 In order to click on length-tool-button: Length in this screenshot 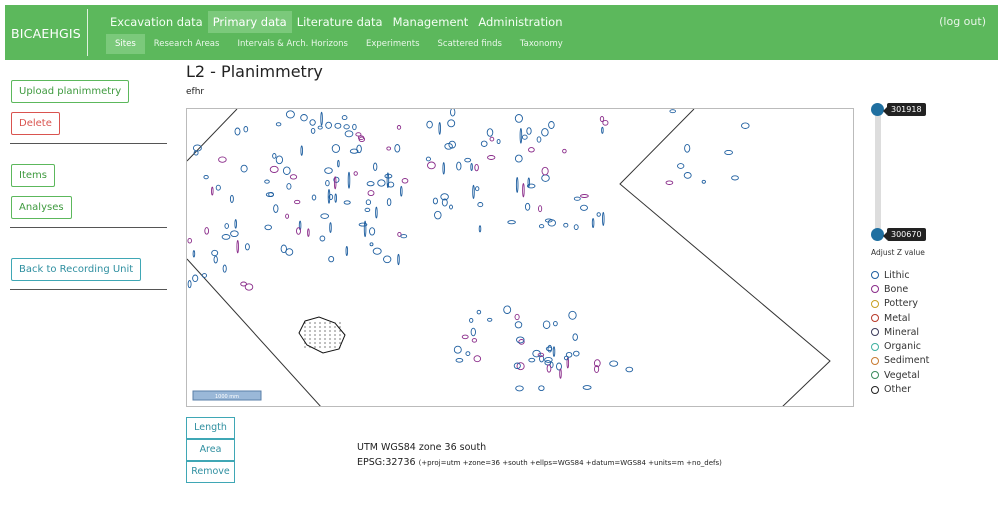, I will do `click(210, 428)`.